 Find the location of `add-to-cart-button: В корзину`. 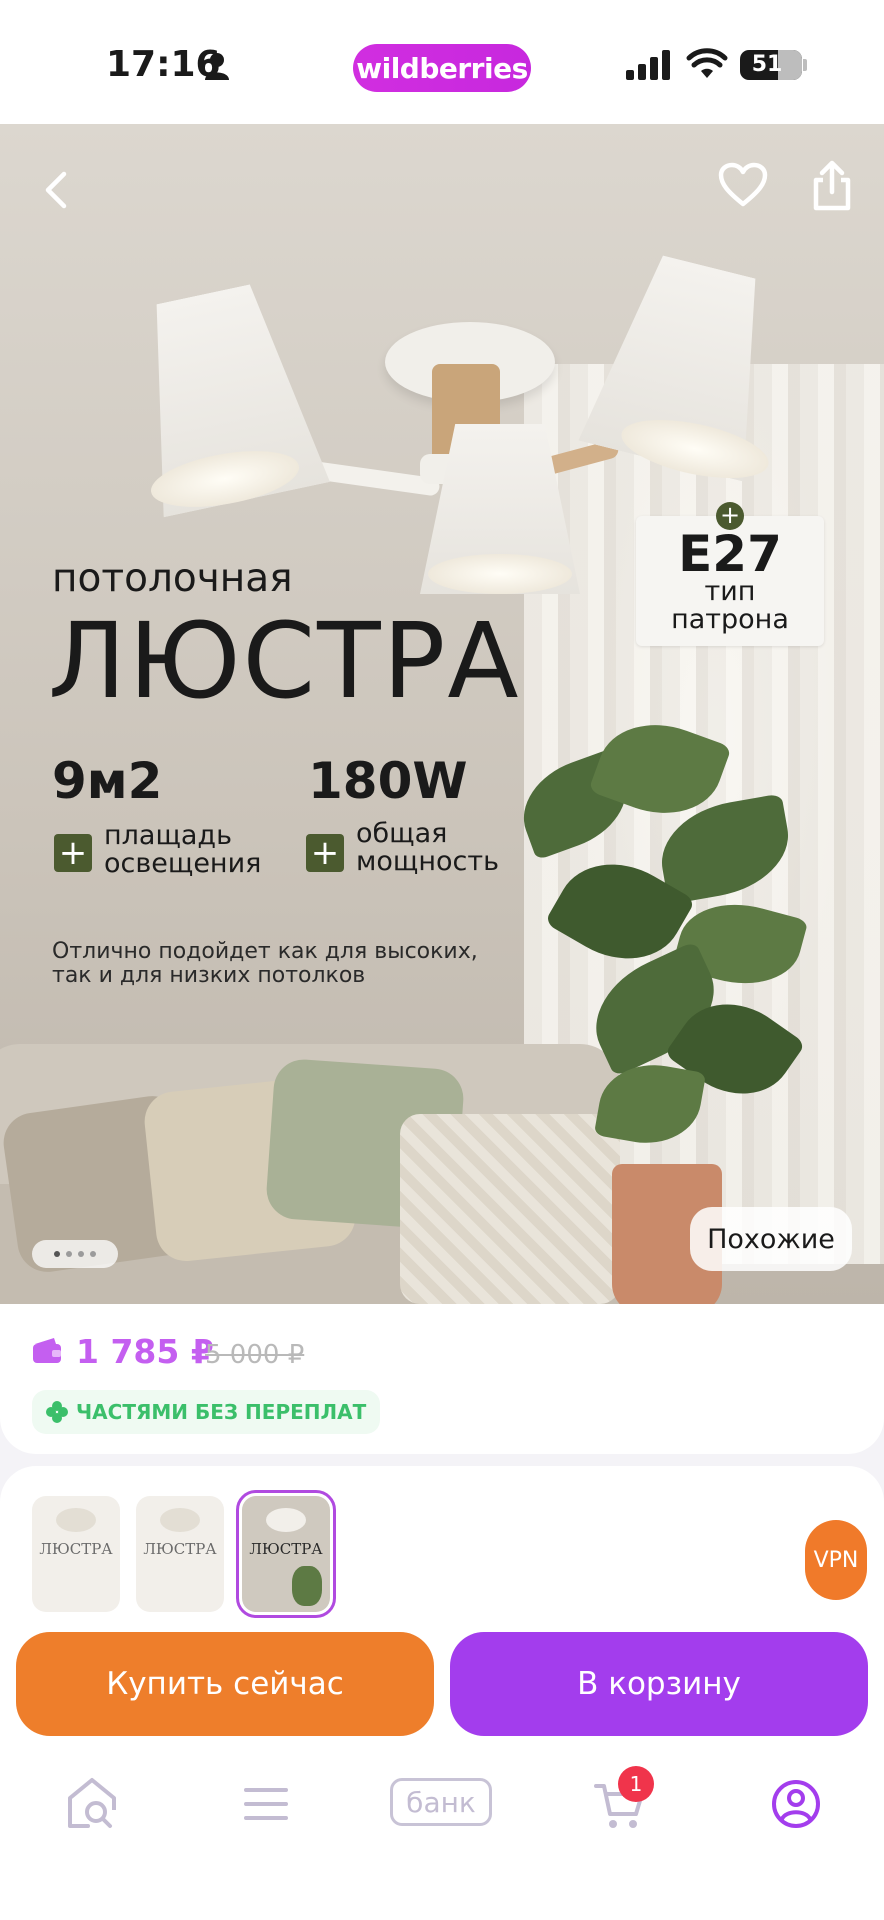

add-to-cart-button: В корзину is located at coordinates (659, 1684).